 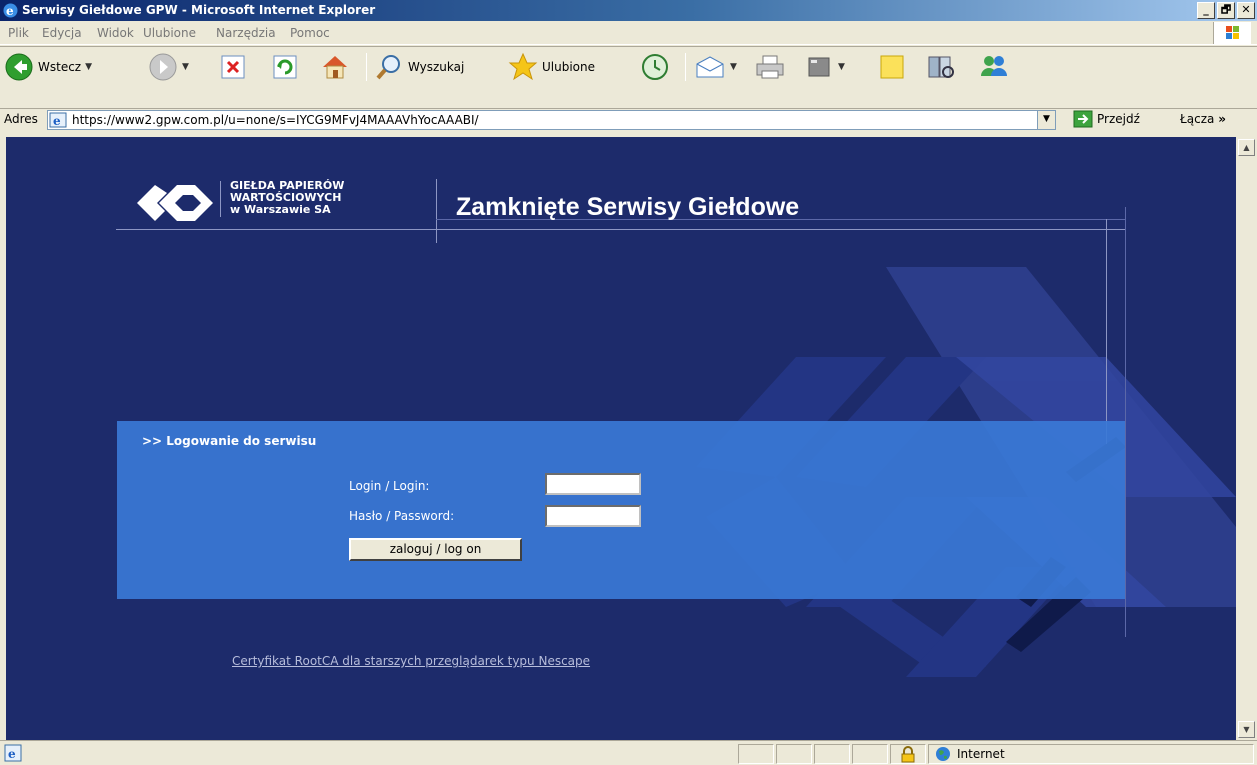 I want to click on refresh-icon, so click(x=285, y=67).